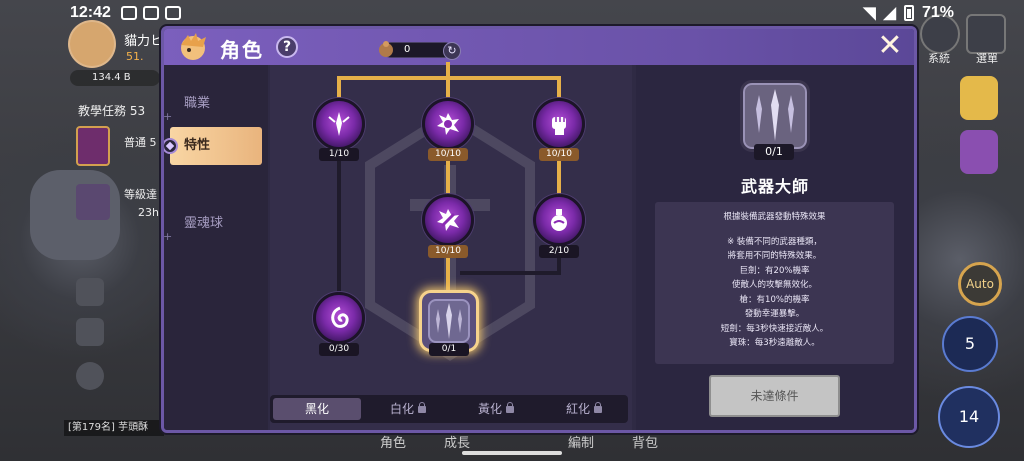 The height and width of the screenshot is (461, 1024). Describe the element at coordinates (970, 344) in the screenshot. I see `skill-button-1: 5` at that location.